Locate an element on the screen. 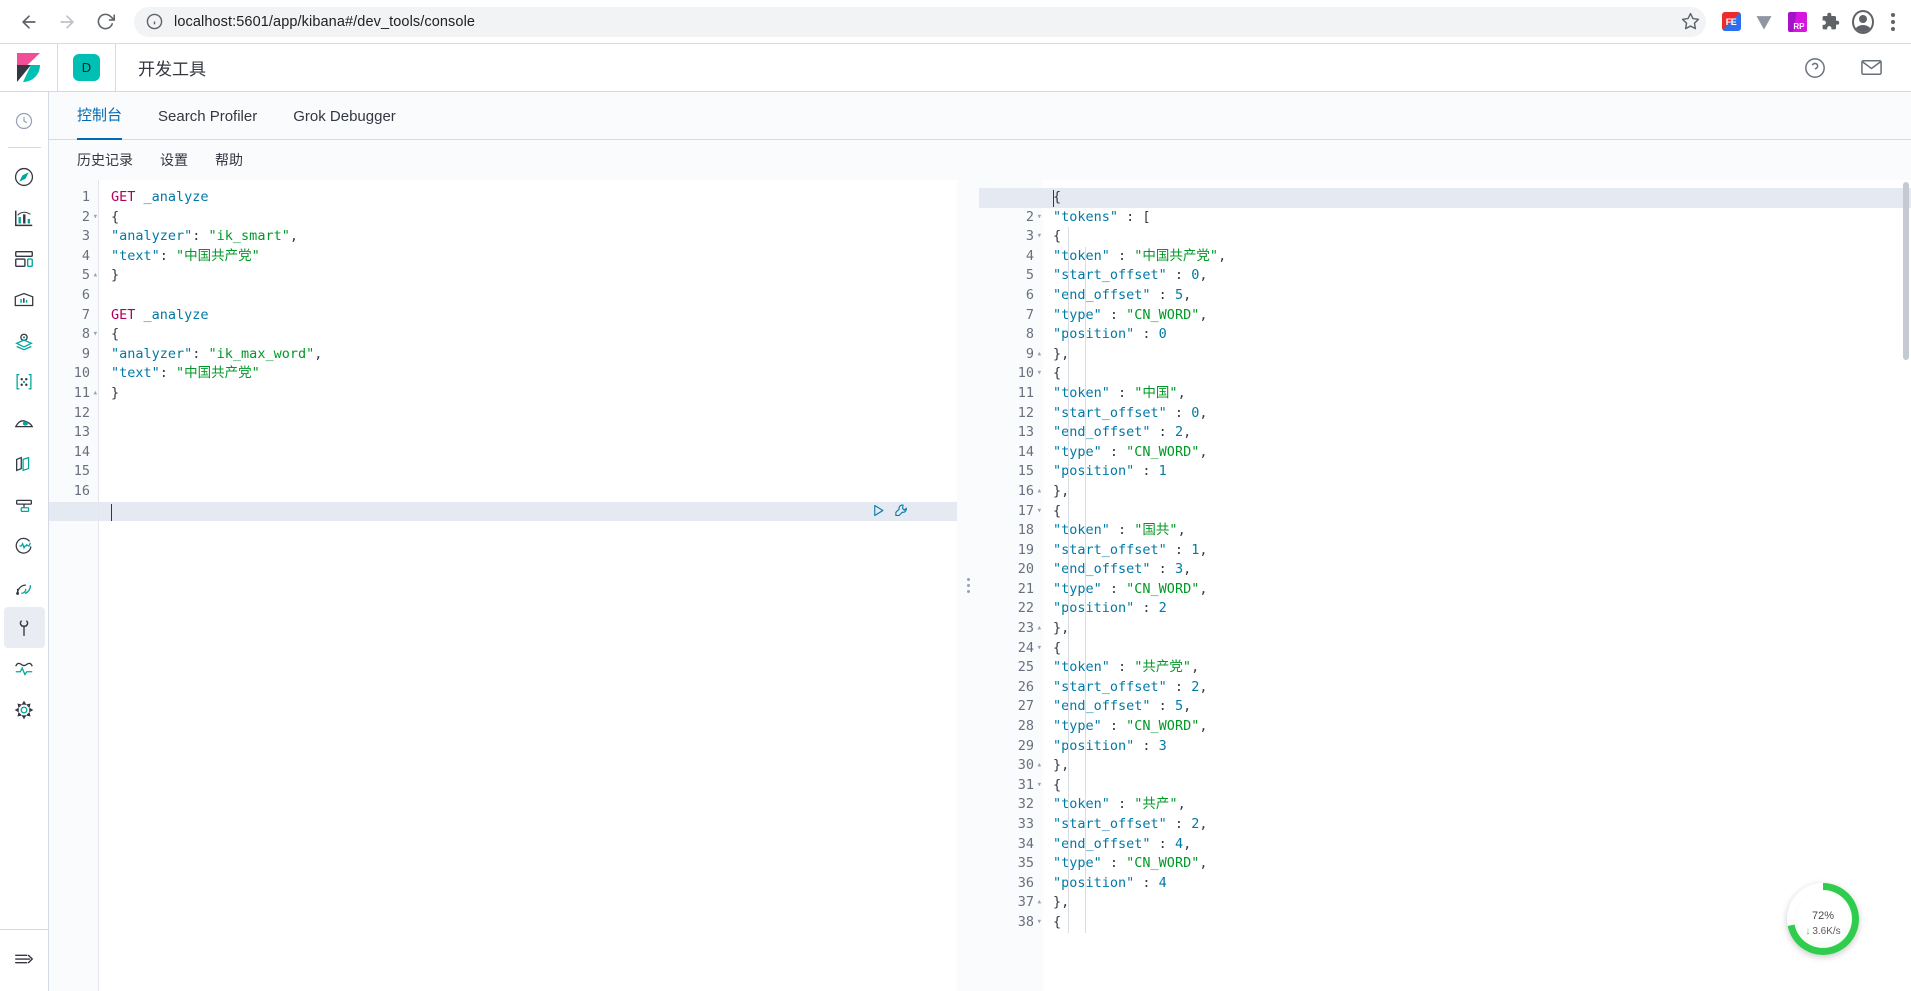  code-line: "end_offset" : 2, is located at coordinates (1482, 433).